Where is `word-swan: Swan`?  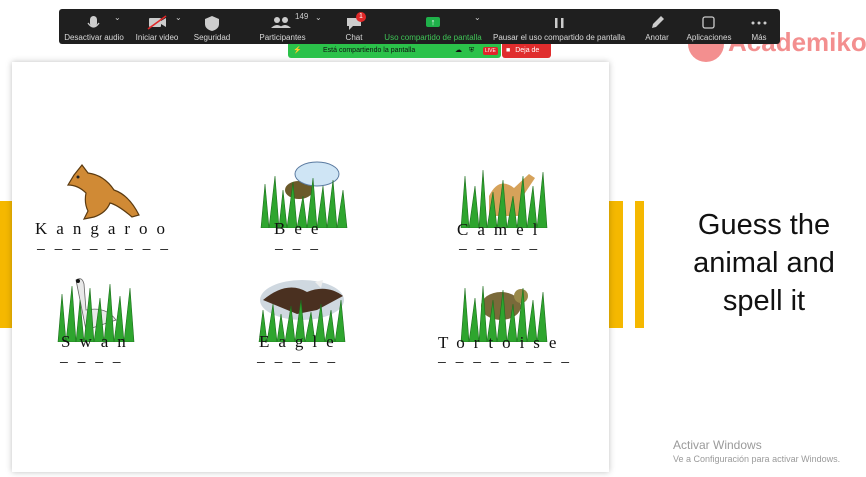 word-swan: Swan is located at coordinates (98, 341).